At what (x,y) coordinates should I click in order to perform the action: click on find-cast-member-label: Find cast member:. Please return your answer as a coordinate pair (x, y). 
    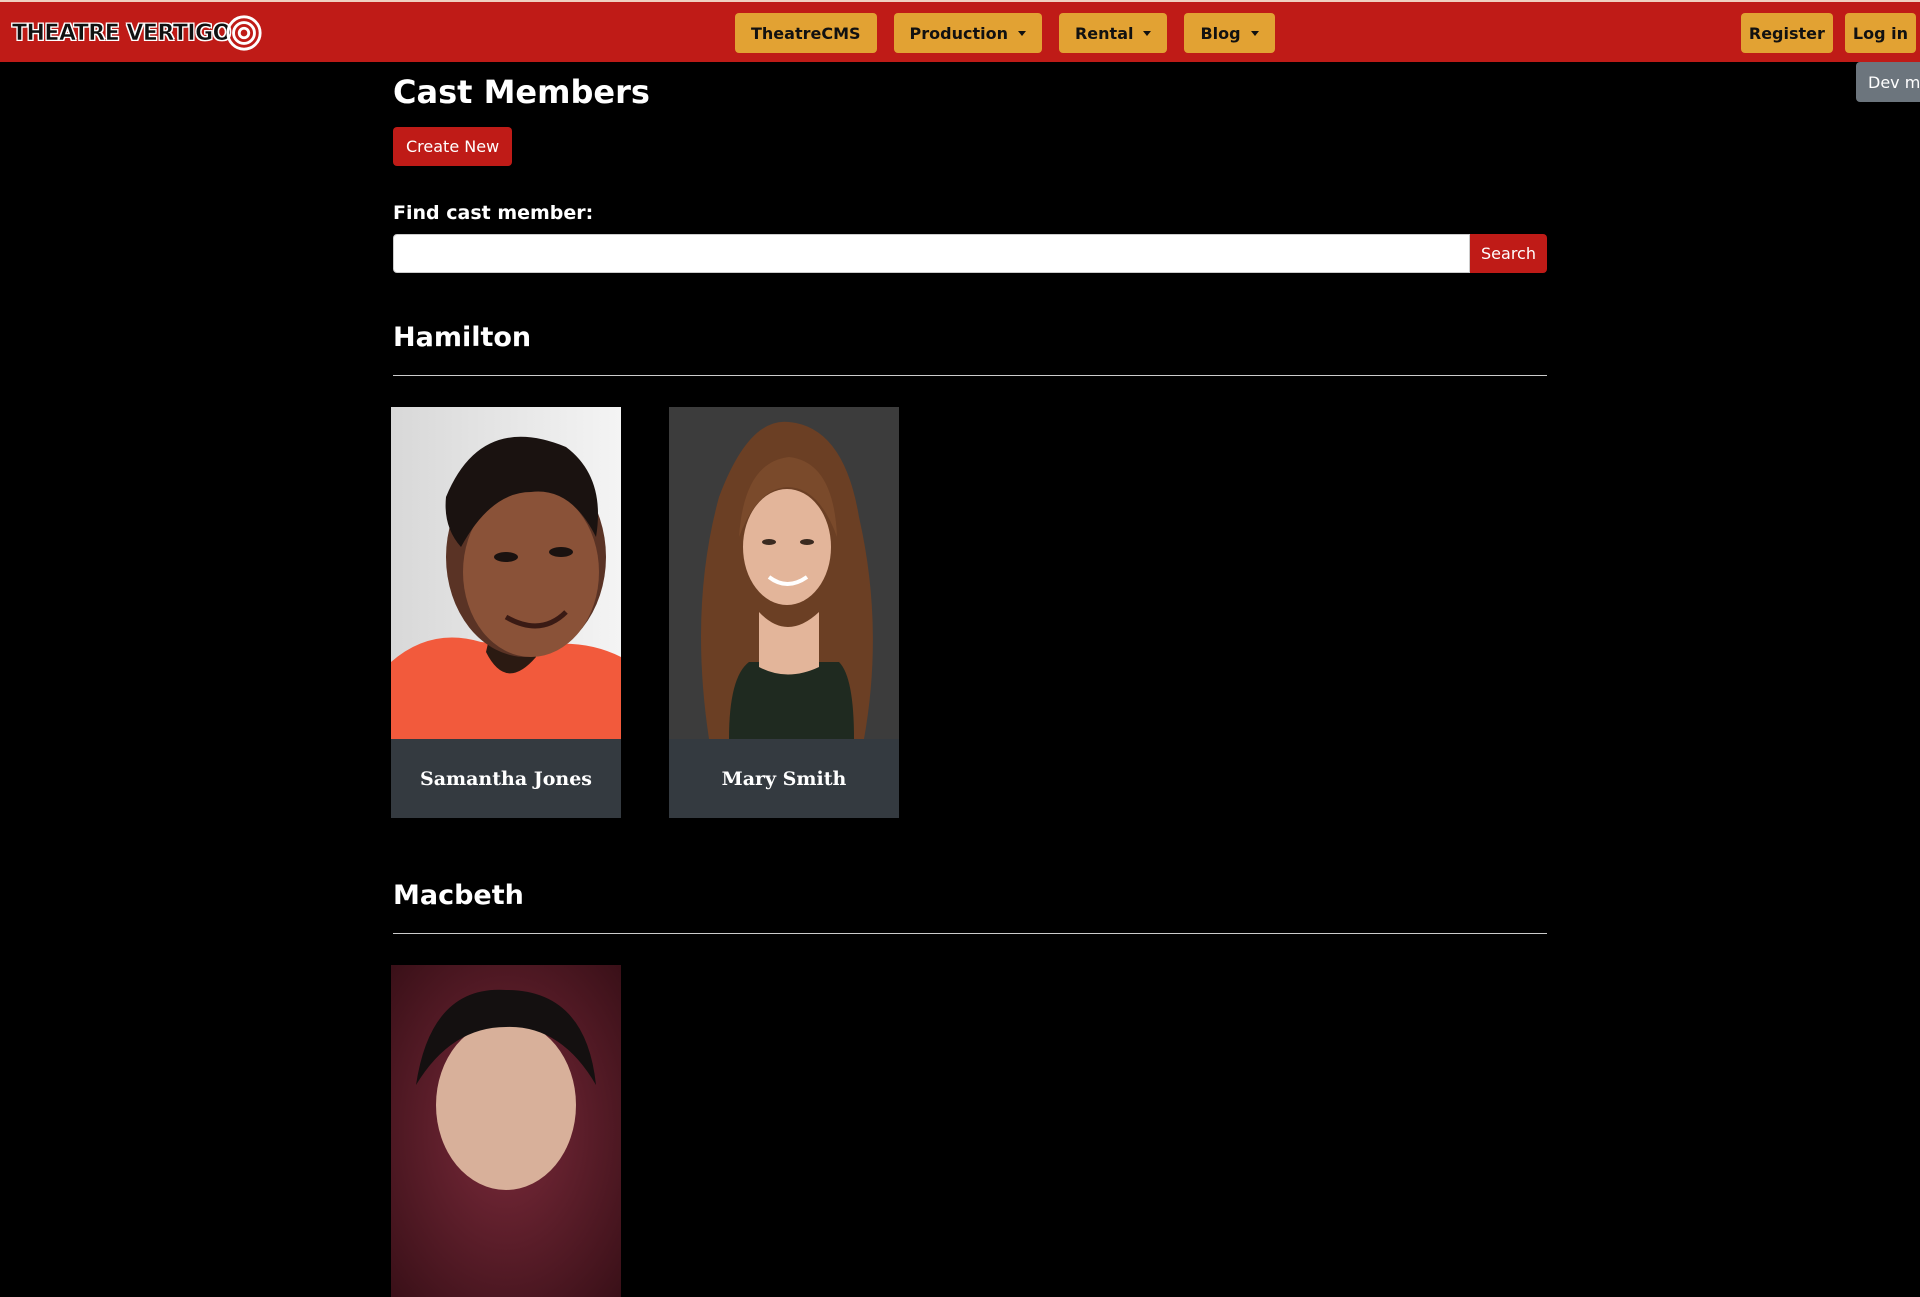
    Looking at the image, I should click on (493, 213).